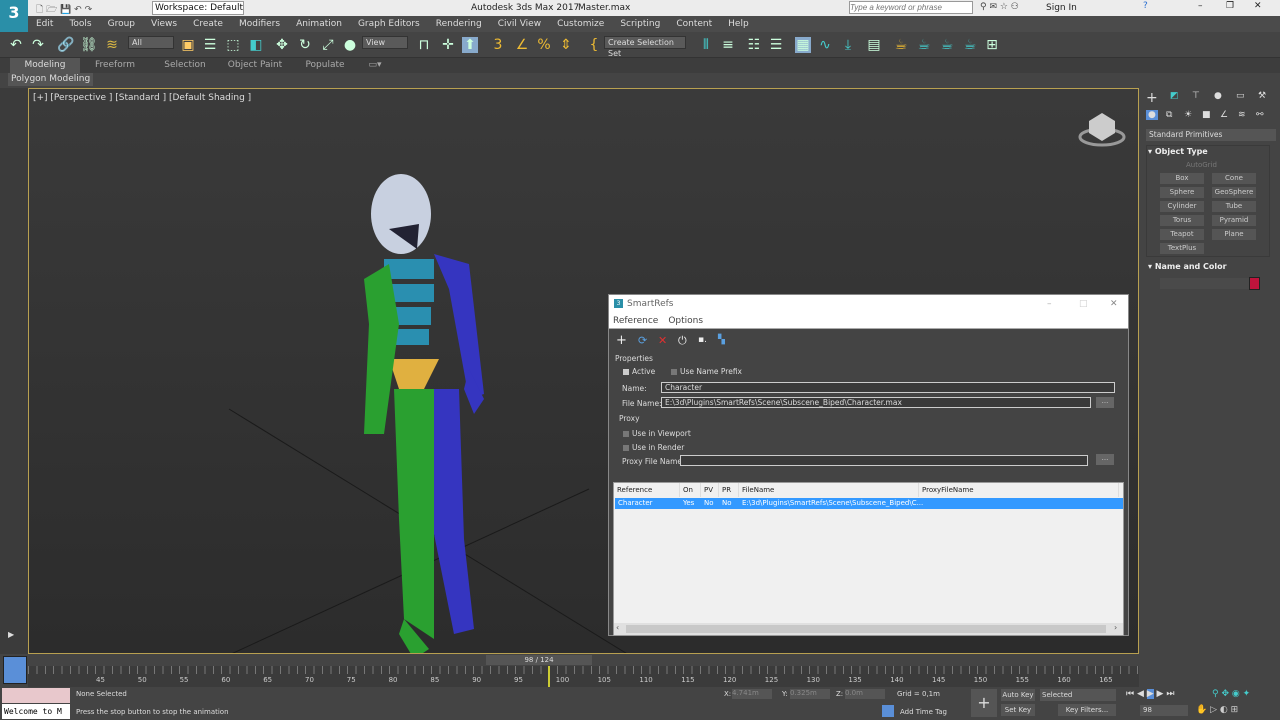  I want to click on autogrid-checkbox: AutoGrid, so click(1201, 165).